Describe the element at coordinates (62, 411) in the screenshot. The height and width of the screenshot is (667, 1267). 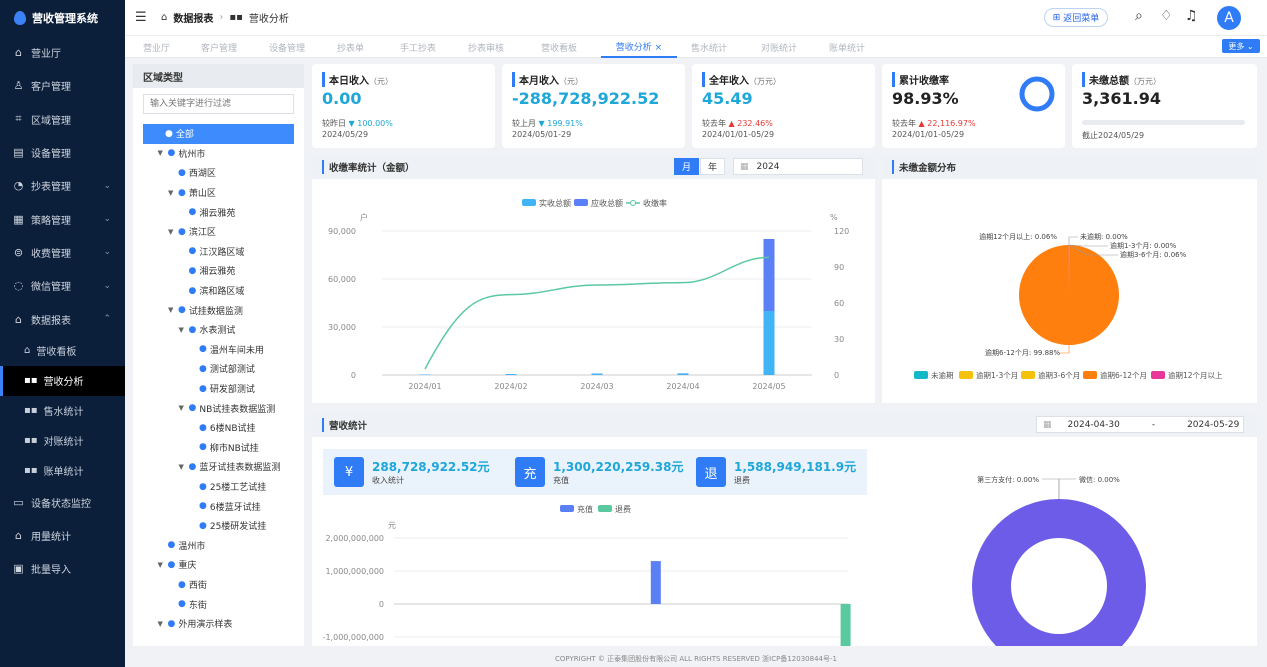
I see `sidebar-subitem-water-sales: ▪▪ 售水统计` at that location.